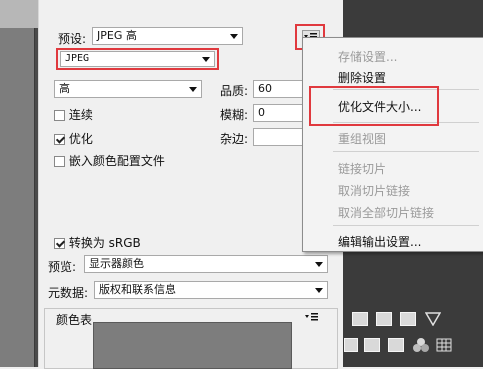 This screenshot has width=483, height=369. What do you see at coordinates (362, 168) in the screenshot?
I see `menu-item-link-slices: 链接切片` at bounding box center [362, 168].